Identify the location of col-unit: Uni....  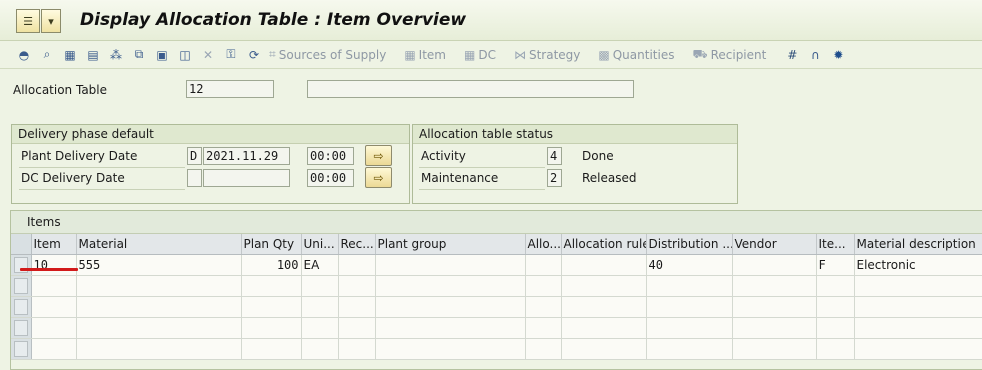
(320, 244).